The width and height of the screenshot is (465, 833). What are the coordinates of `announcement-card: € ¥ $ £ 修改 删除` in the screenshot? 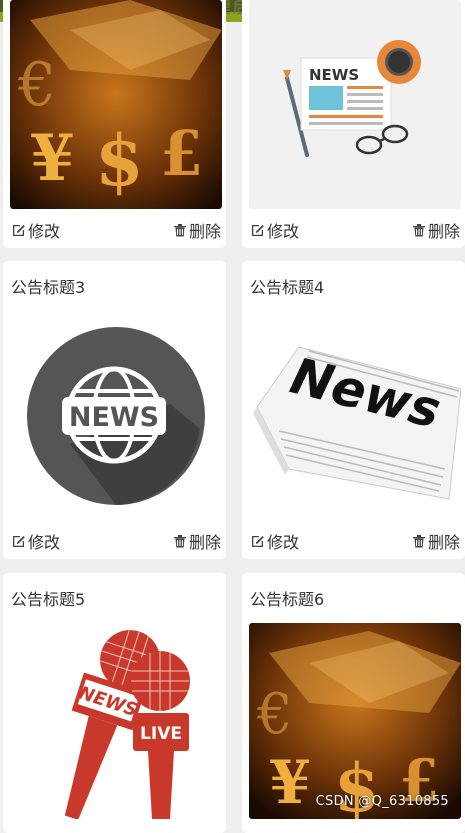 It's located at (114, 124).